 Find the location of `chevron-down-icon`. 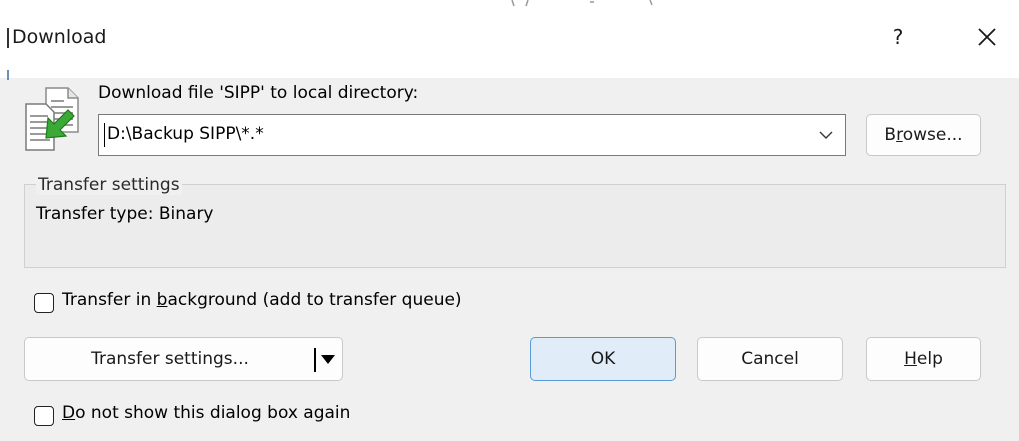

chevron-down-icon is located at coordinates (826, 135).